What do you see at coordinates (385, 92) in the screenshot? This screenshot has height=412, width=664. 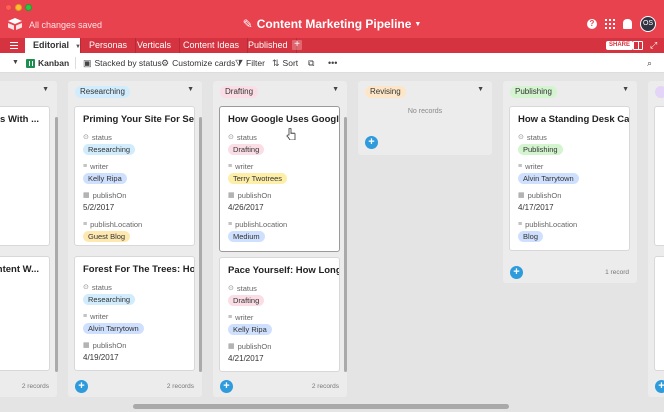 I see `stack-status-label: Revising` at bounding box center [385, 92].